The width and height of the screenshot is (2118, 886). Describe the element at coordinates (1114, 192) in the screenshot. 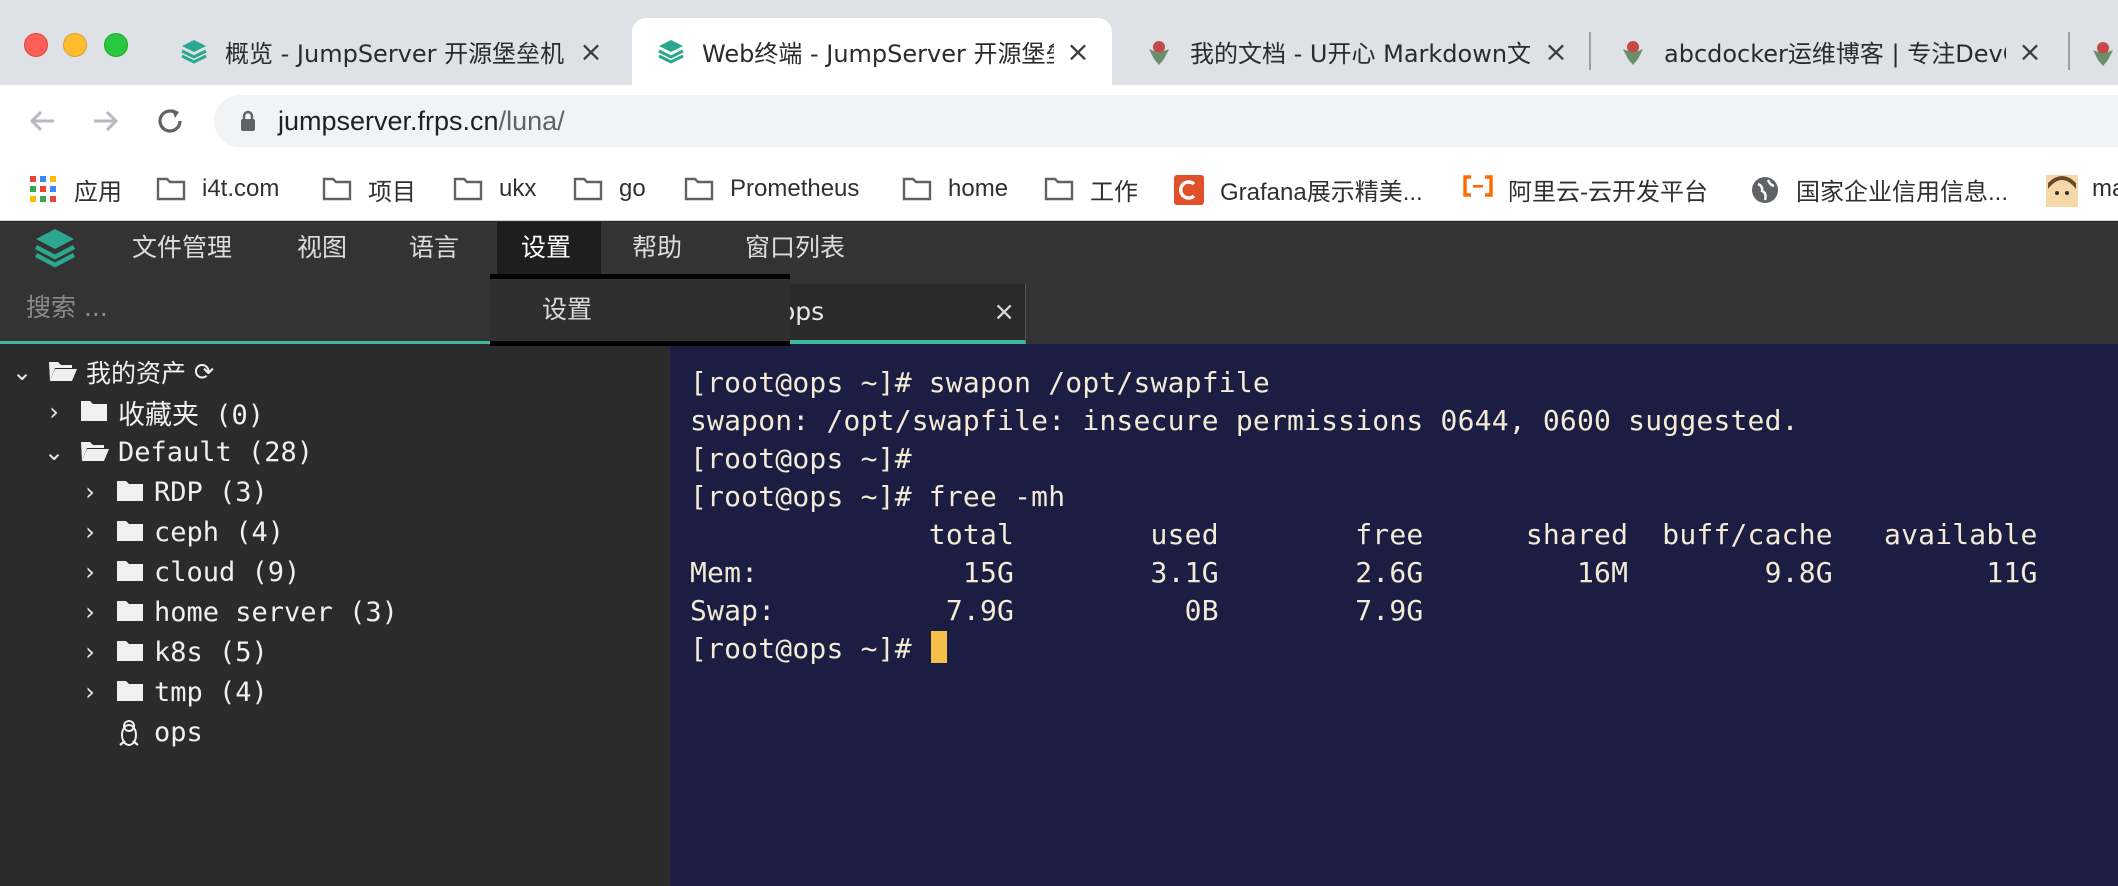

I see `bookmark-label: 工作` at that location.